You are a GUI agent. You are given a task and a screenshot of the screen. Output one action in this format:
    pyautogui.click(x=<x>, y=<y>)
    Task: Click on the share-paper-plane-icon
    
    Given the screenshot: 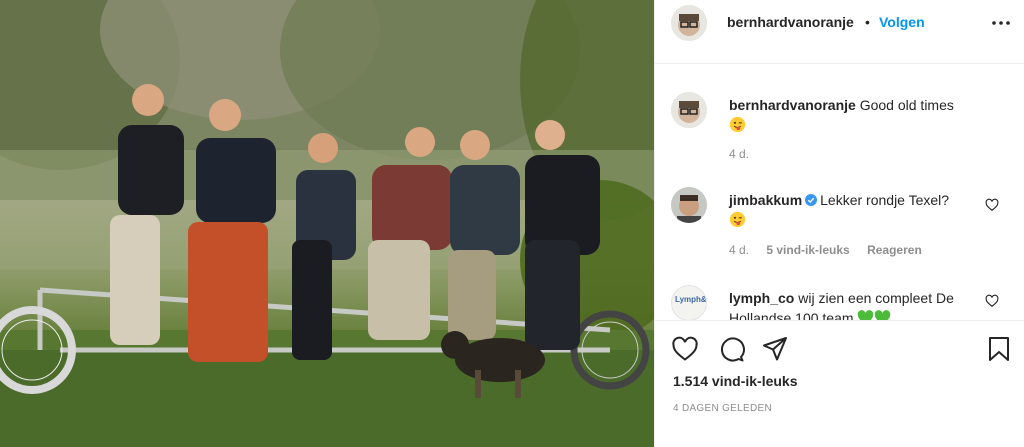 What is the action you would take?
    pyautogui.click(x=775, y=349)
    